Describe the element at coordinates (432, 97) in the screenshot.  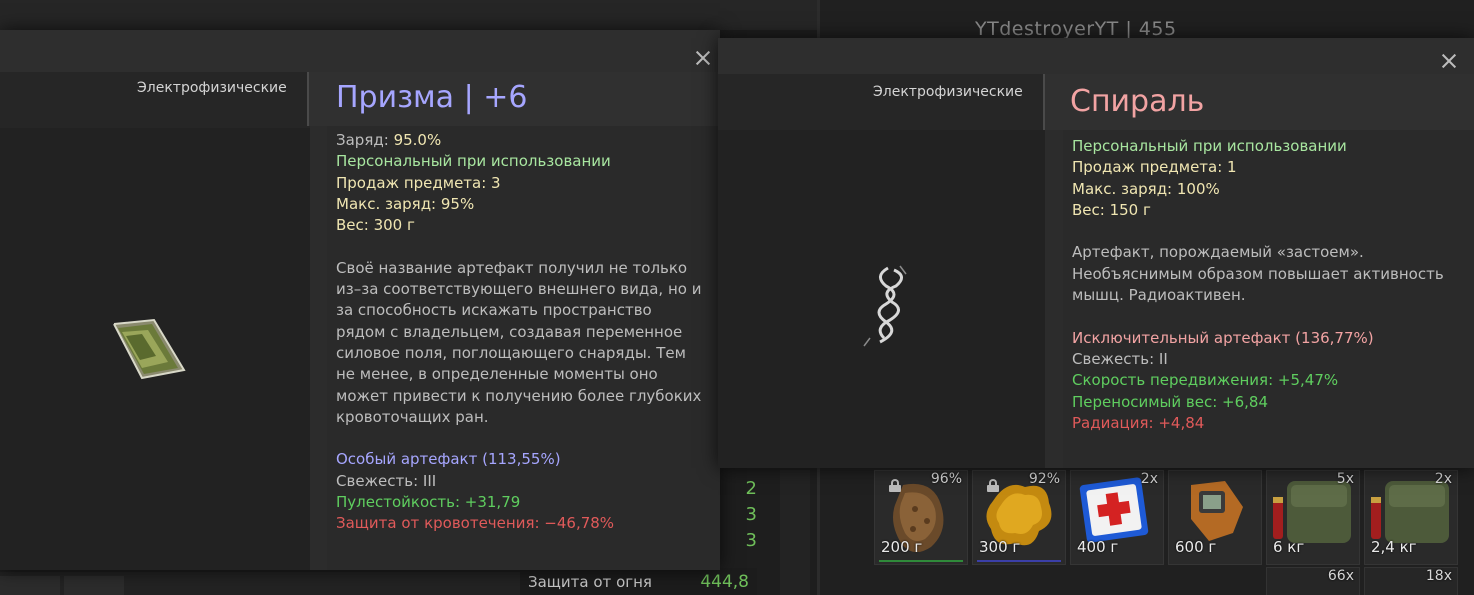
I see `item-title: Призма | +6` at that location.